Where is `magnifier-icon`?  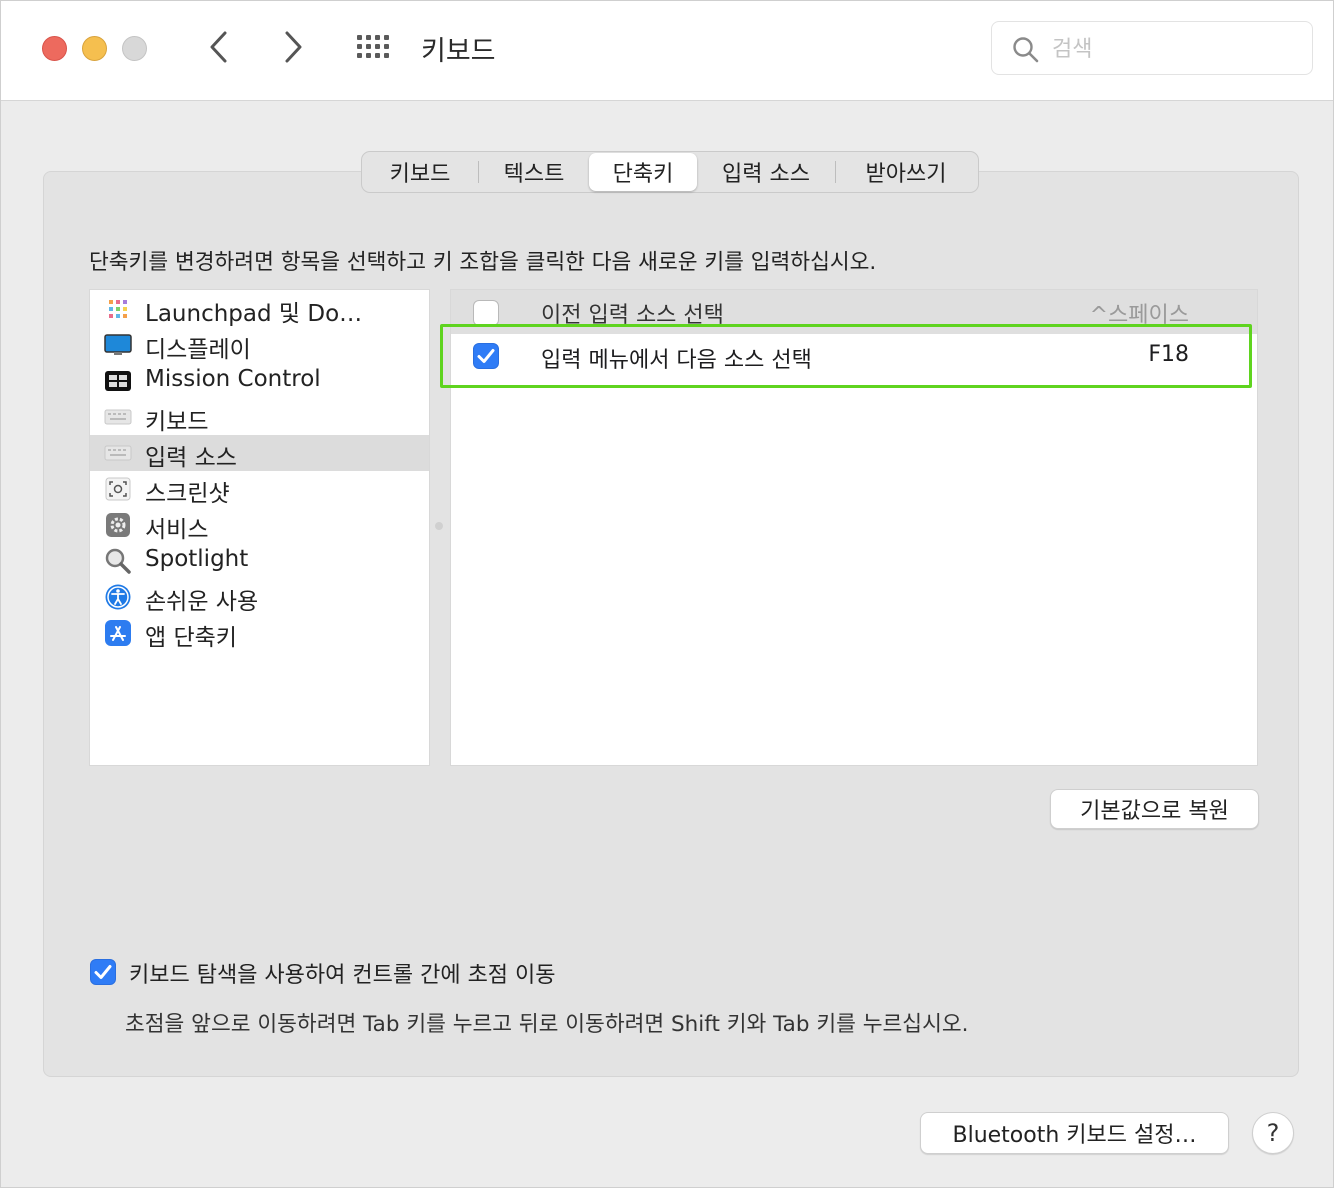 magnifier-icon is located at coordinates (118, 561).